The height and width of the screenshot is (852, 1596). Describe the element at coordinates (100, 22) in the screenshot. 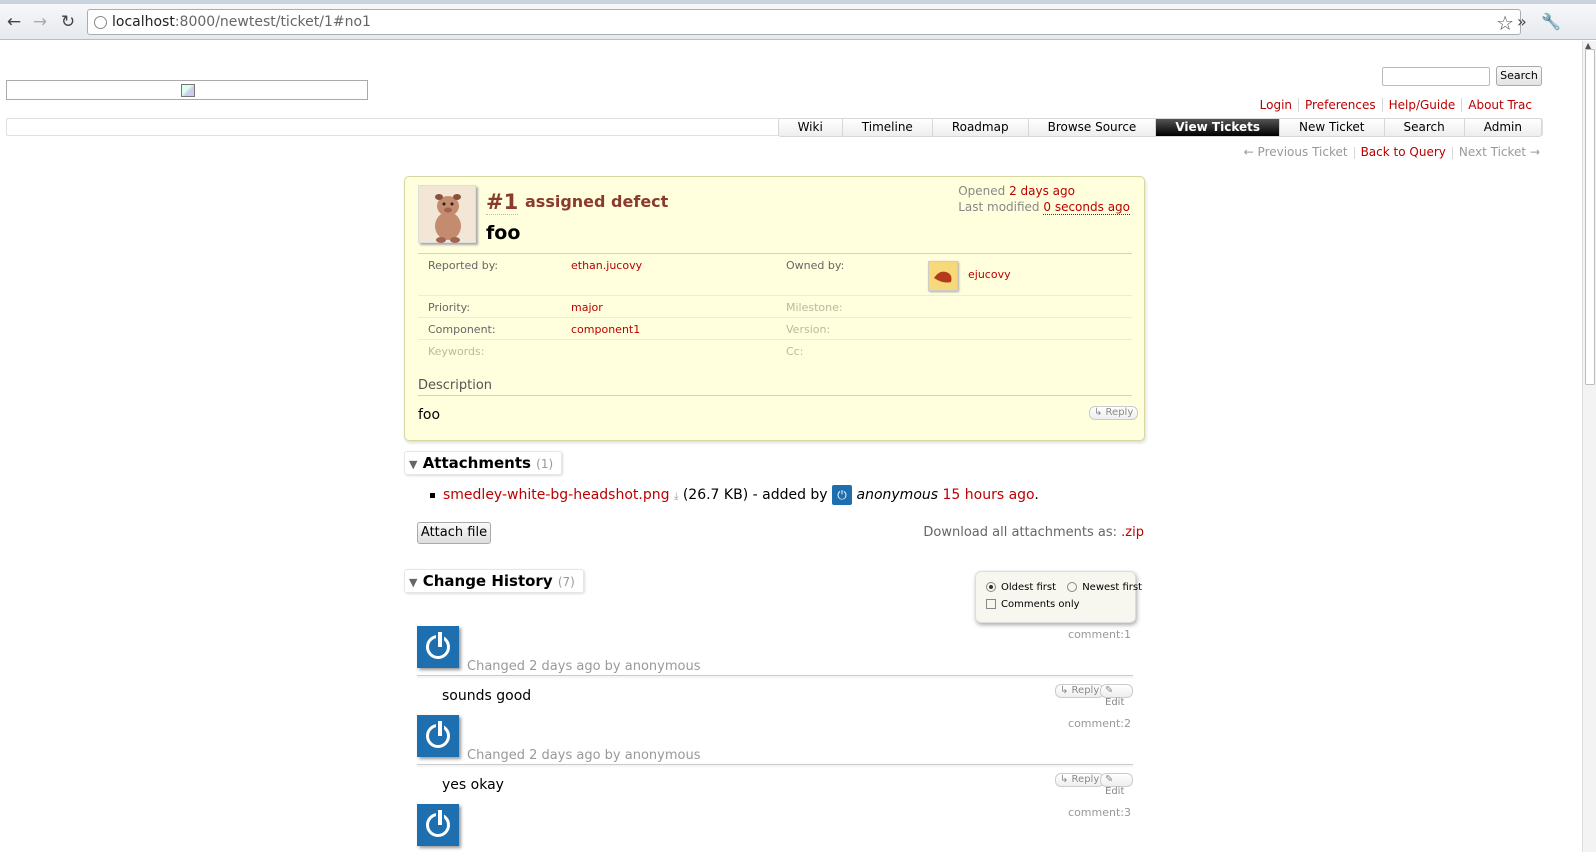

I see `globe-icon` at that location.